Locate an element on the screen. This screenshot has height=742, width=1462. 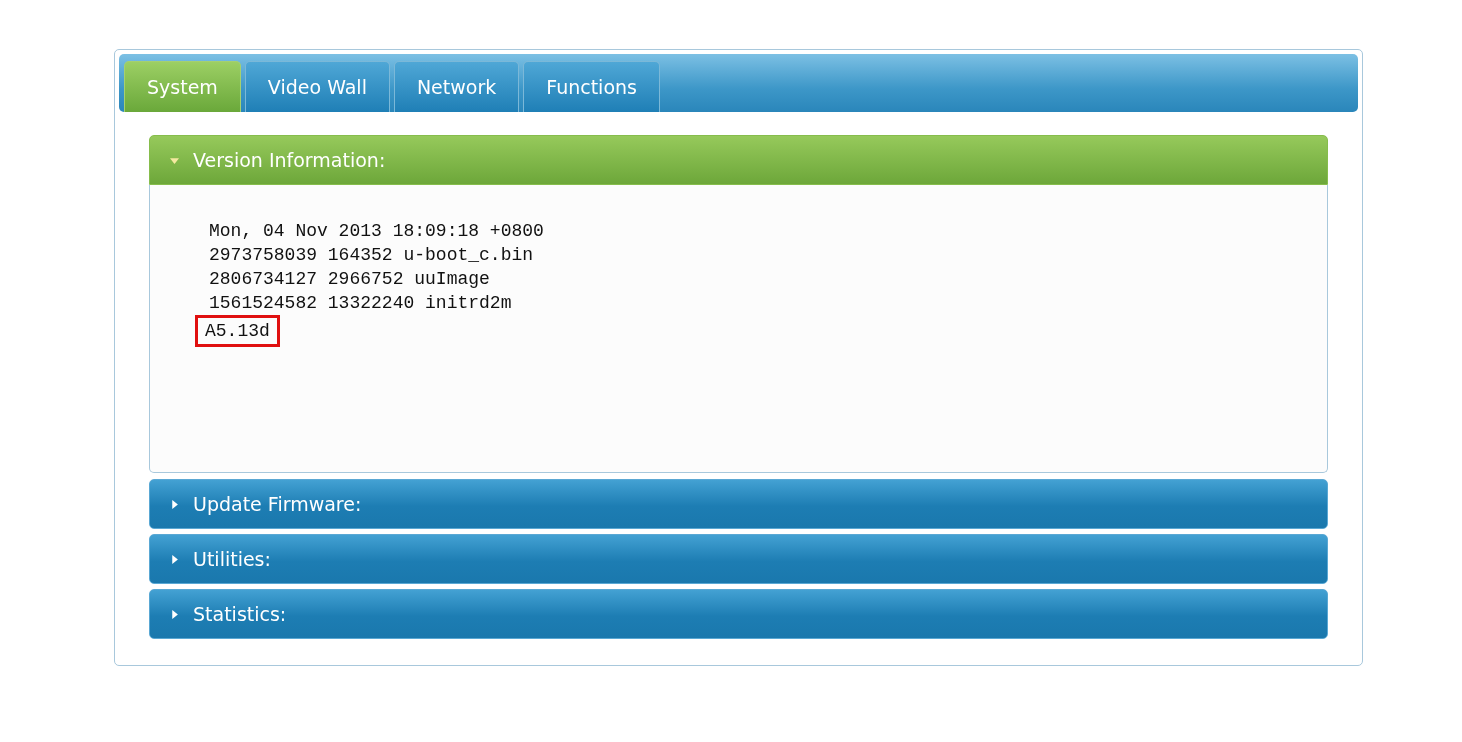
version-line: 2806734127 2966752 uuImage is located at coordinates (349, 279).